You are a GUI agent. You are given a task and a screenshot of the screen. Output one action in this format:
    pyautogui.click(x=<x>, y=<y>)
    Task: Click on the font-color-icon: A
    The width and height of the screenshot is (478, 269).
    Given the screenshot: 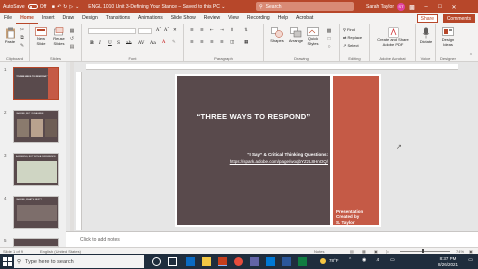 What is the action you would take?
    pyautogui.click(x=163, y=42)
    